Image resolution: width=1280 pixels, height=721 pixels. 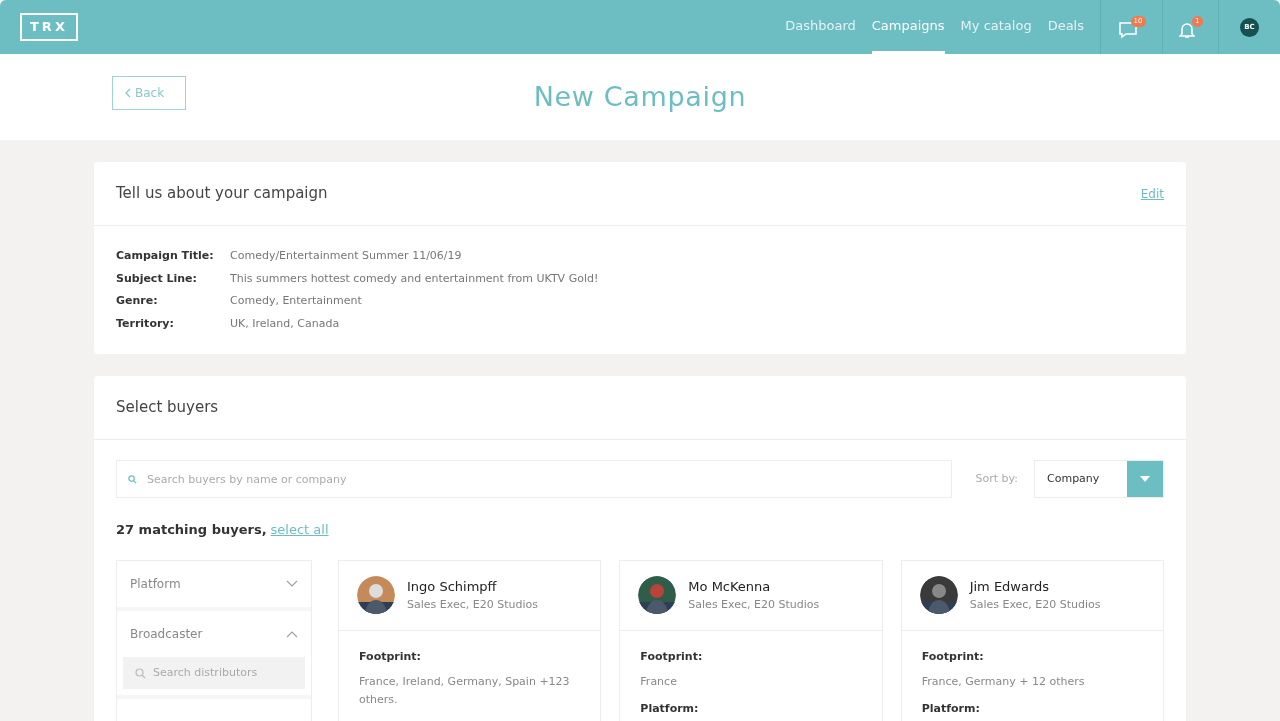 What do you see at coordinates (1152, 193) in the screenshot?
I see `edit-link: Edit` at bounding box center [1152, 193].